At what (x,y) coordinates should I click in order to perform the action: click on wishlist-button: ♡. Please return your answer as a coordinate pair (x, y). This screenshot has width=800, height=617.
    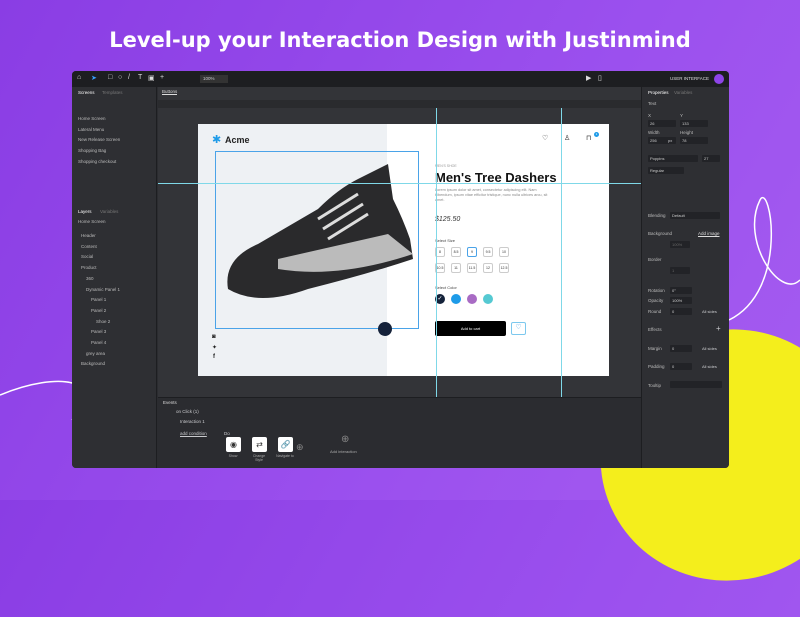
    Looking at the image, I should click on (518, 328).